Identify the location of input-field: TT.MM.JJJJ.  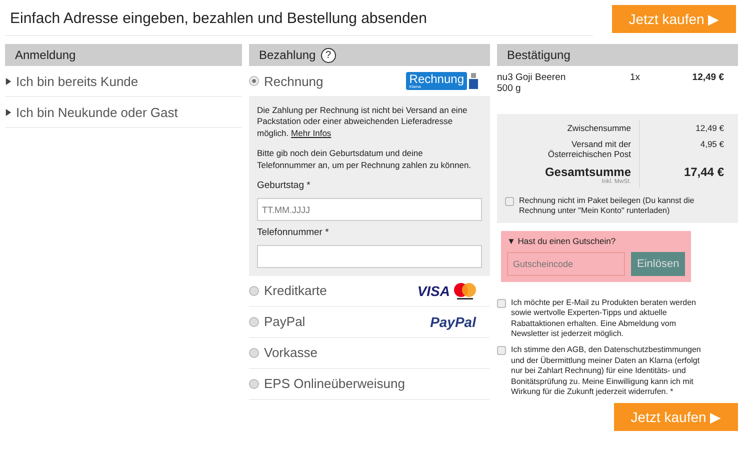
(369, 210).